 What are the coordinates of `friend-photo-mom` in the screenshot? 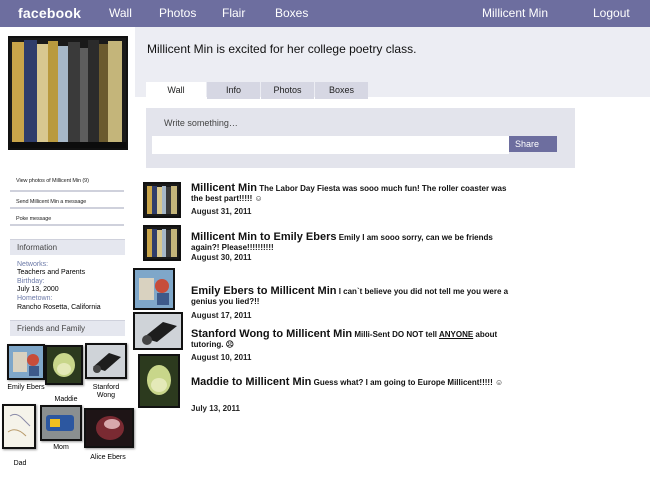 It's located at (61, 423).